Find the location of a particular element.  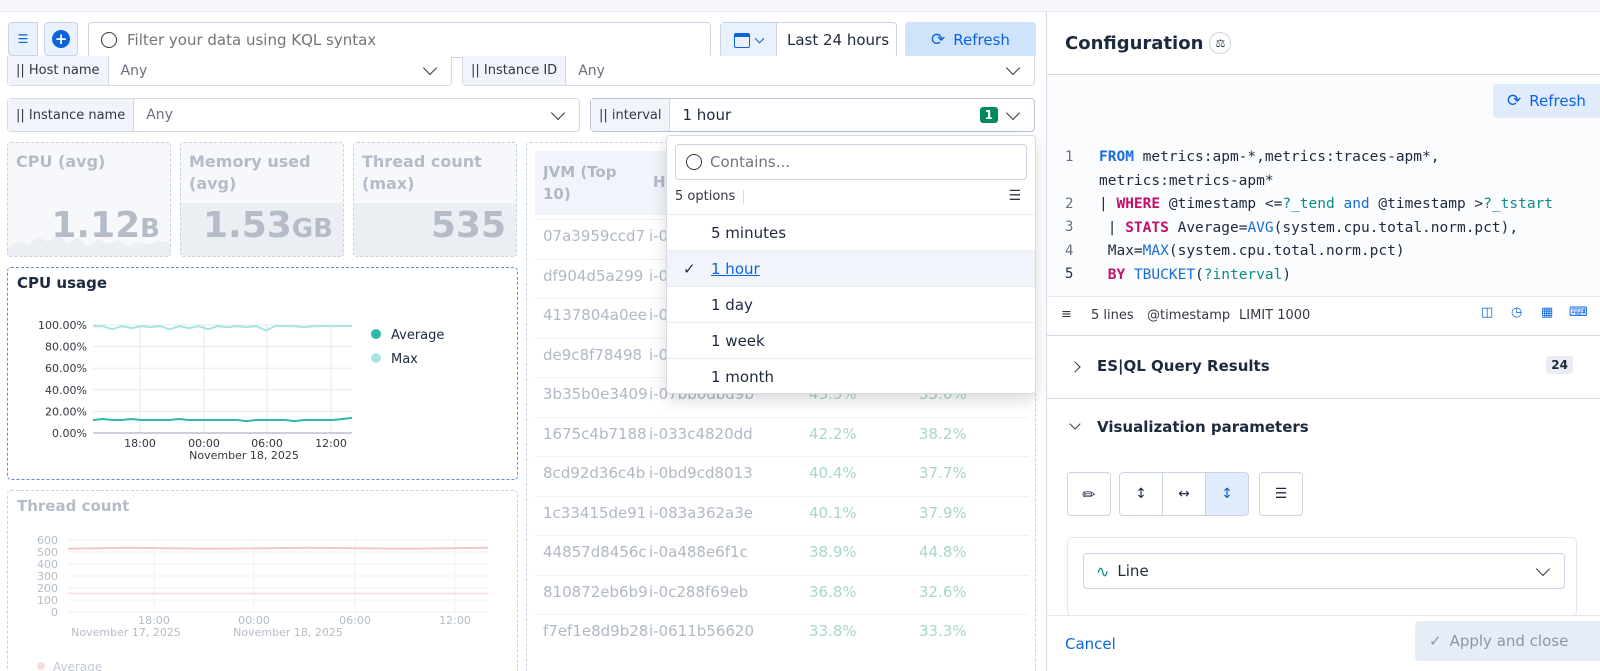

refresh-button: ⟳ Refresh is located at coordinates (970, 40).